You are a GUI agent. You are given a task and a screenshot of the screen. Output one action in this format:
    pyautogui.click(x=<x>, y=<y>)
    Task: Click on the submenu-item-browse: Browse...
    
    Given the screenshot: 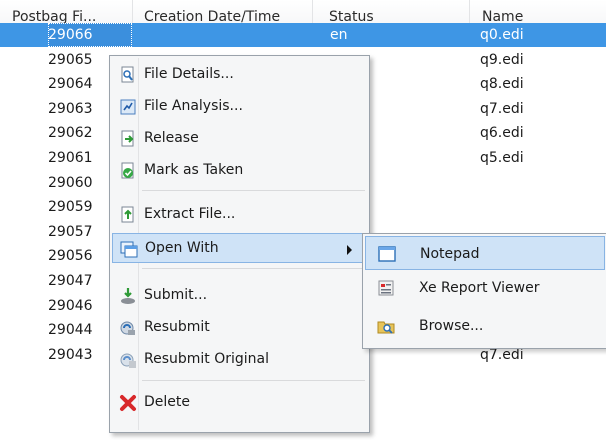 What is the action you would take?
    pyautogui.click(x=485, y=326)
    